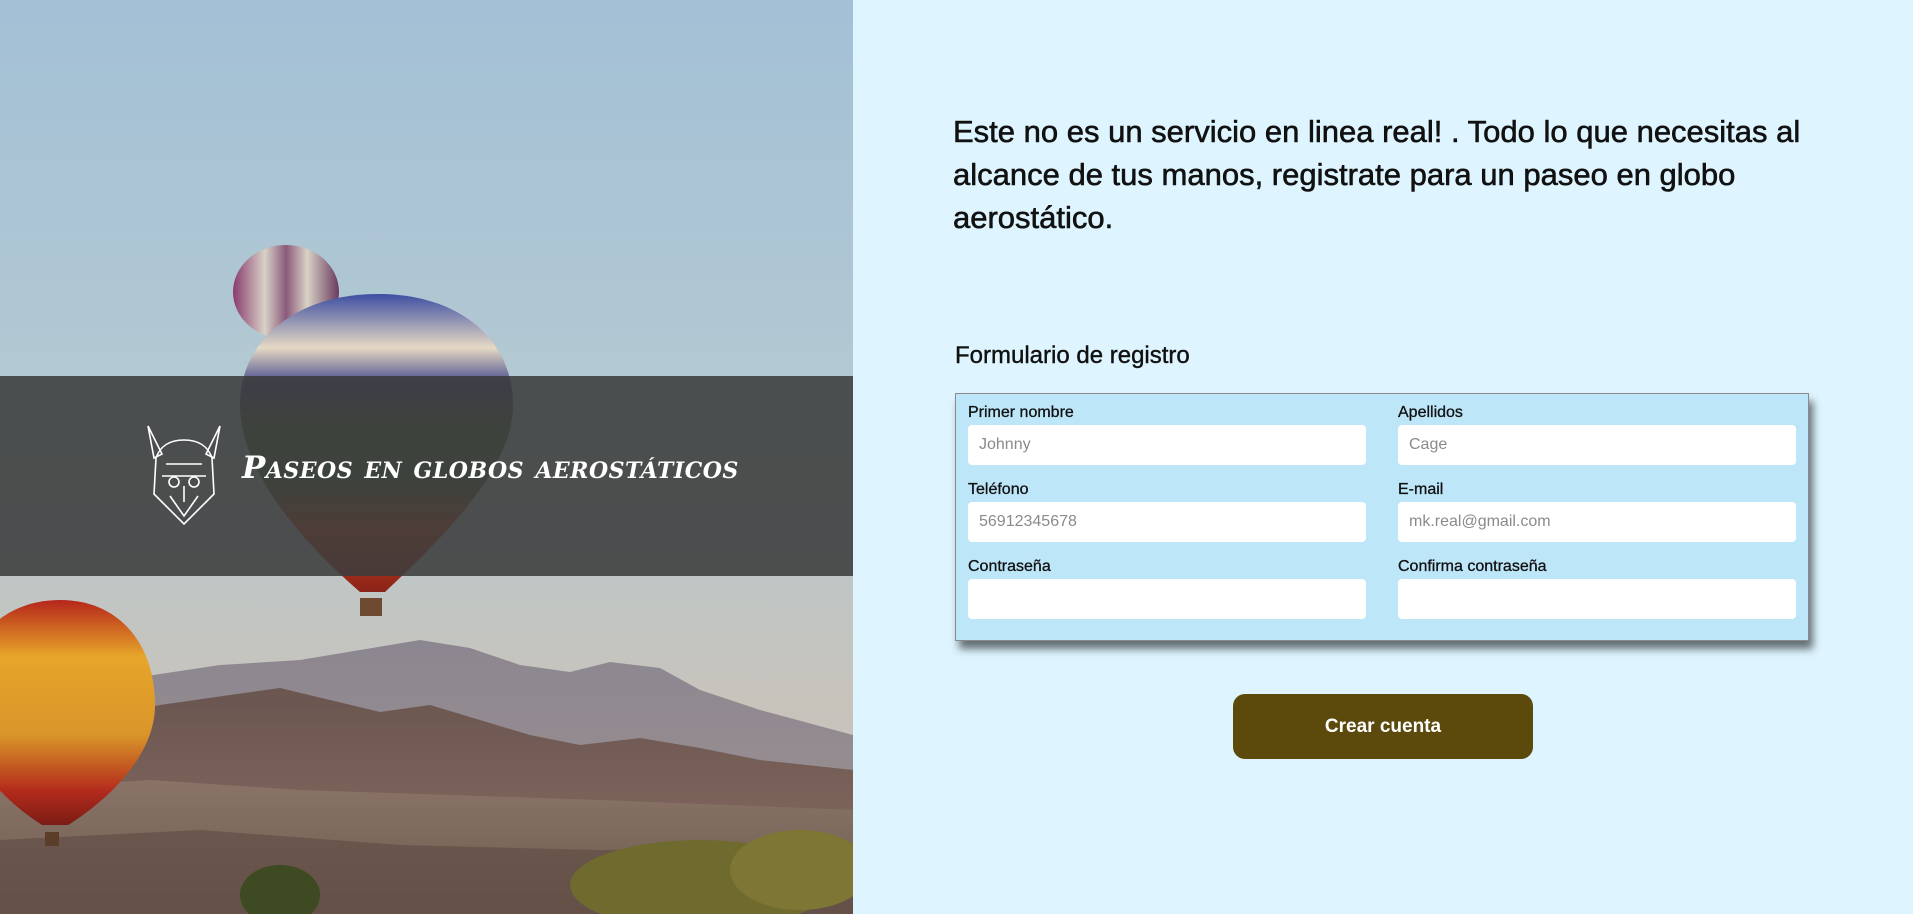  What do you see at coordinates (1597, 599) in the screenshot?
I see `confirm-password-input` at bounding box center [1597, 599].